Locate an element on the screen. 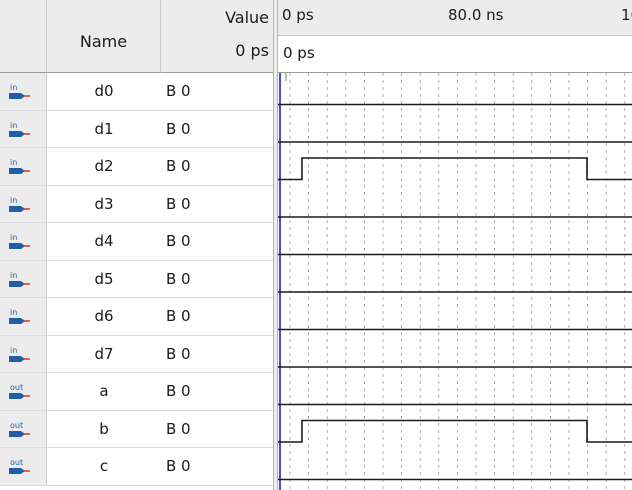 The width and height of the screenshot is (632, 490). signal-name: d6 is located at coordinates (104, 316).